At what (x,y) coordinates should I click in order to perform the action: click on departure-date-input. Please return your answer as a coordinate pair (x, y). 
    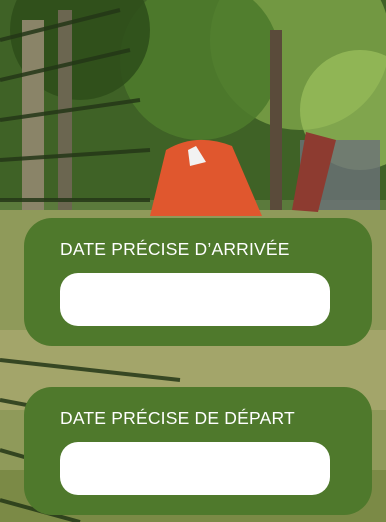
    Looking at the image, I should click on (195, 468).